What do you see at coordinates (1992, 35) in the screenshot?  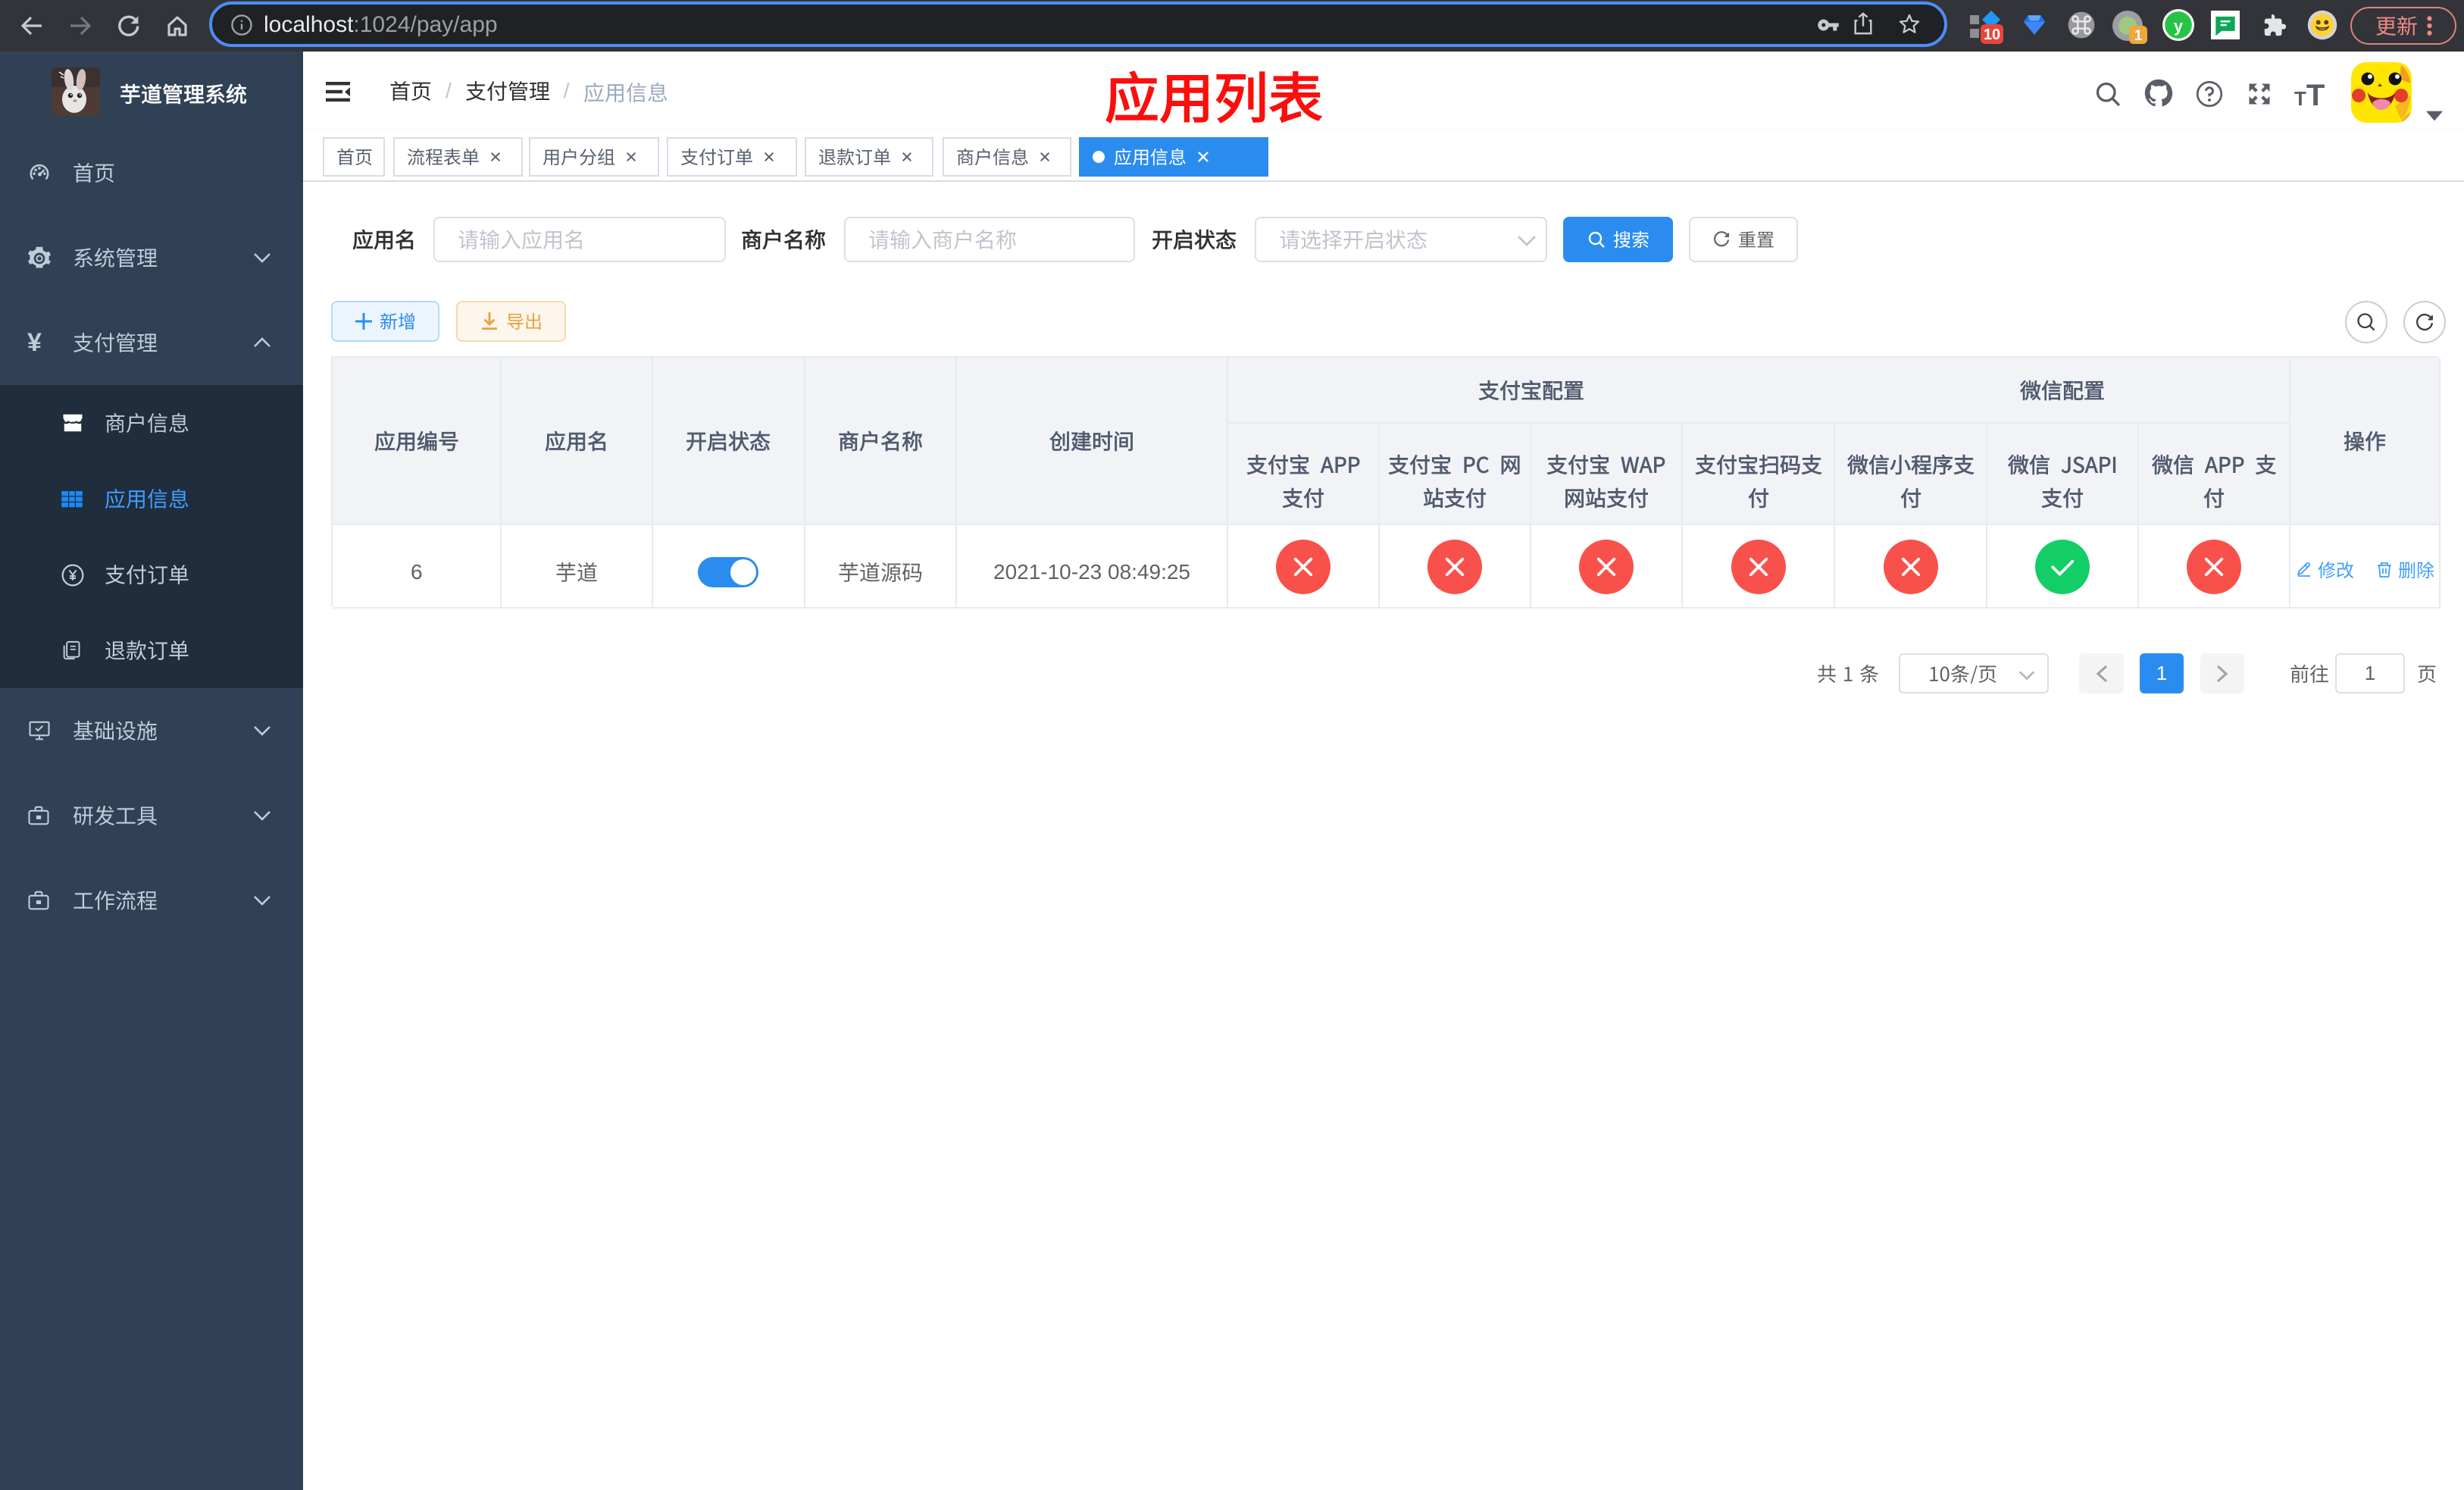 I see `svg-text: 10` at bounding box center [1992, 35].